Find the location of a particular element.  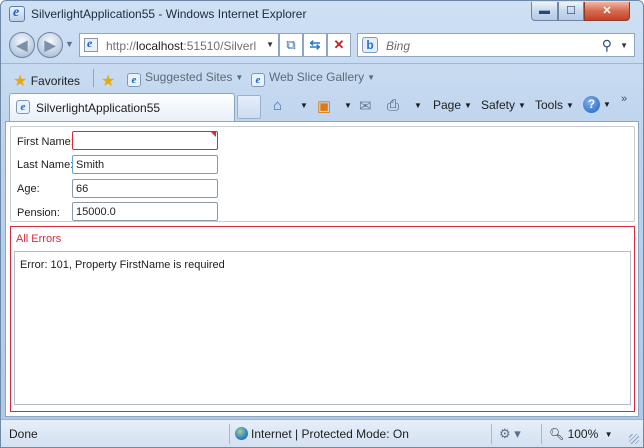

new-tab-button is located at coordinates (249, 107).